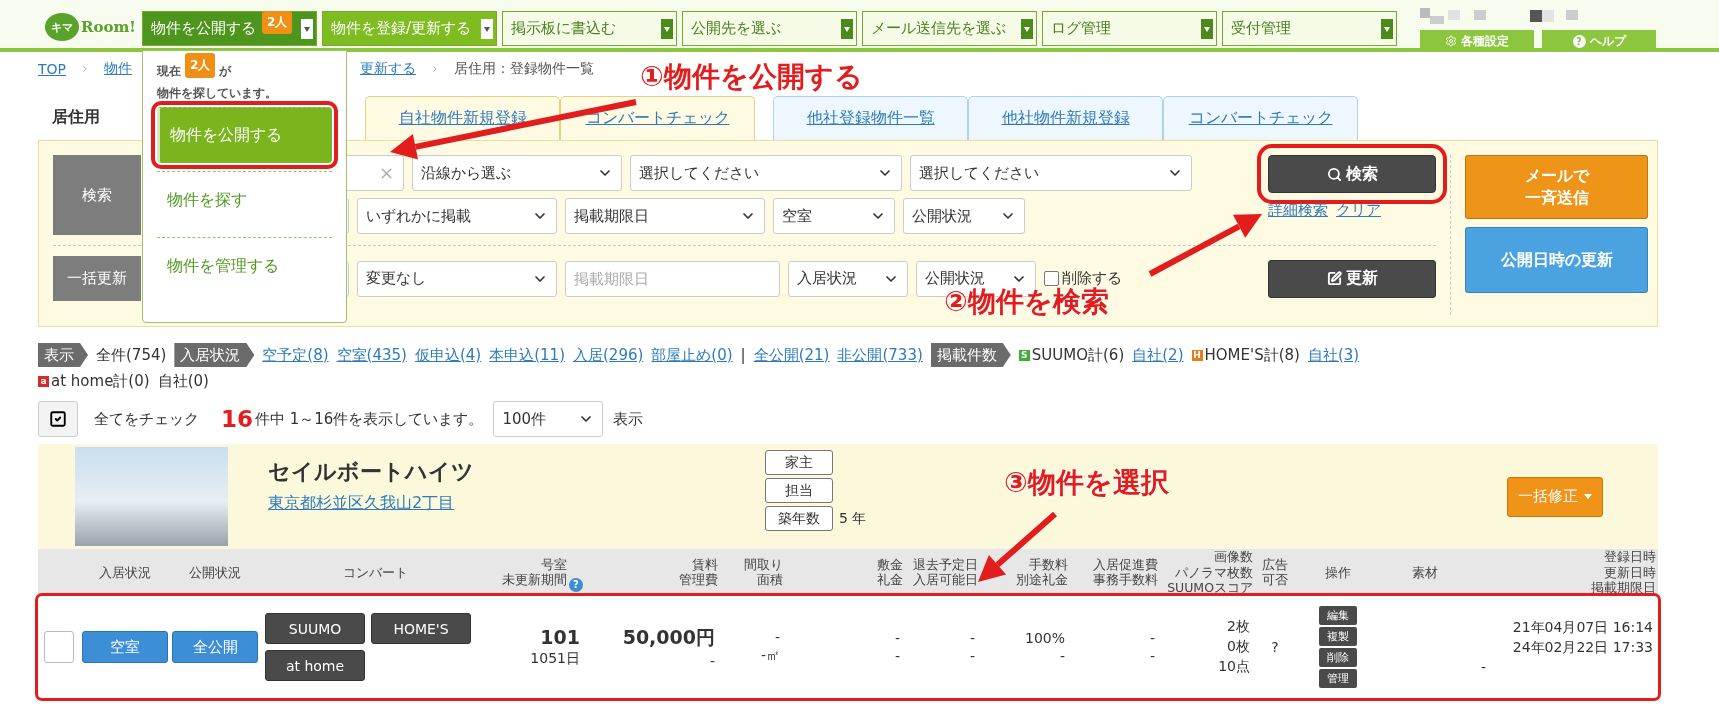  What do you see at coordinates (76, 117) in the screenshot?
I see `section-title: 居住用` at bounding box center [76, 117].